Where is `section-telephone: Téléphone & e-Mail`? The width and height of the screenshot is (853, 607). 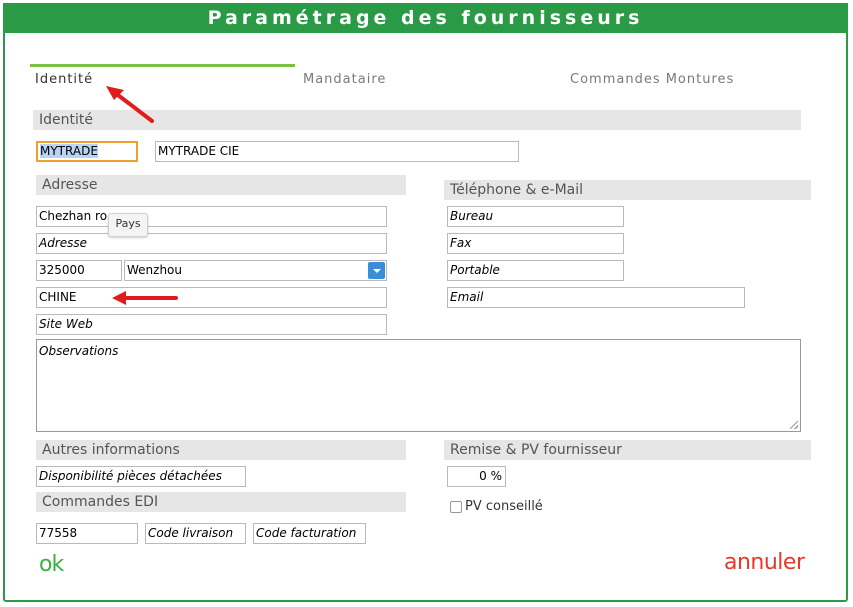
section-telephone: Téléphone & e-Mail is located at coordinates (627, 190).